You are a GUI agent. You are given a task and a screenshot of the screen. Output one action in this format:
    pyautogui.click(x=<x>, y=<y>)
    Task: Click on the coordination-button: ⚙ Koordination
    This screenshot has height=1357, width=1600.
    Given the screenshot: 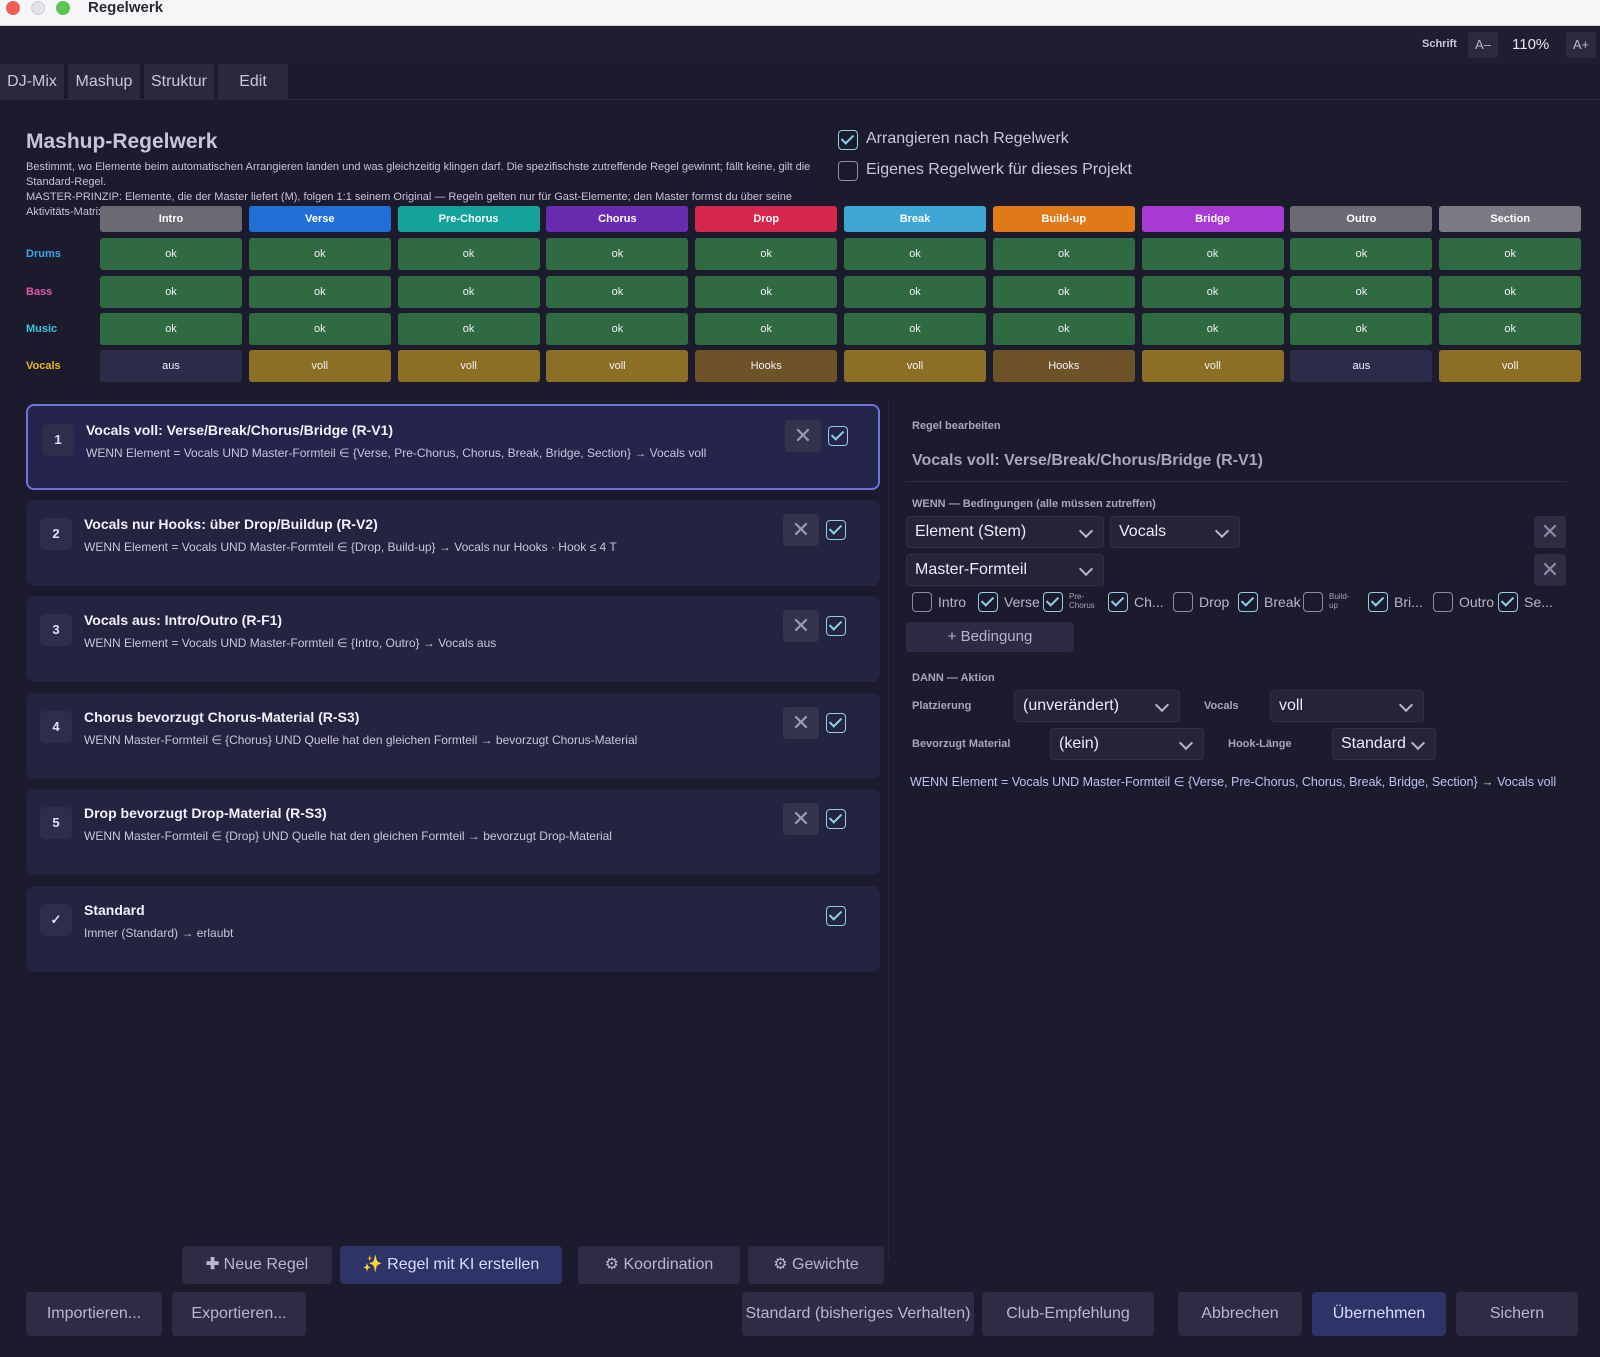 What is the action you would take?
    pyautogui.click(x=659, y=1265)
    